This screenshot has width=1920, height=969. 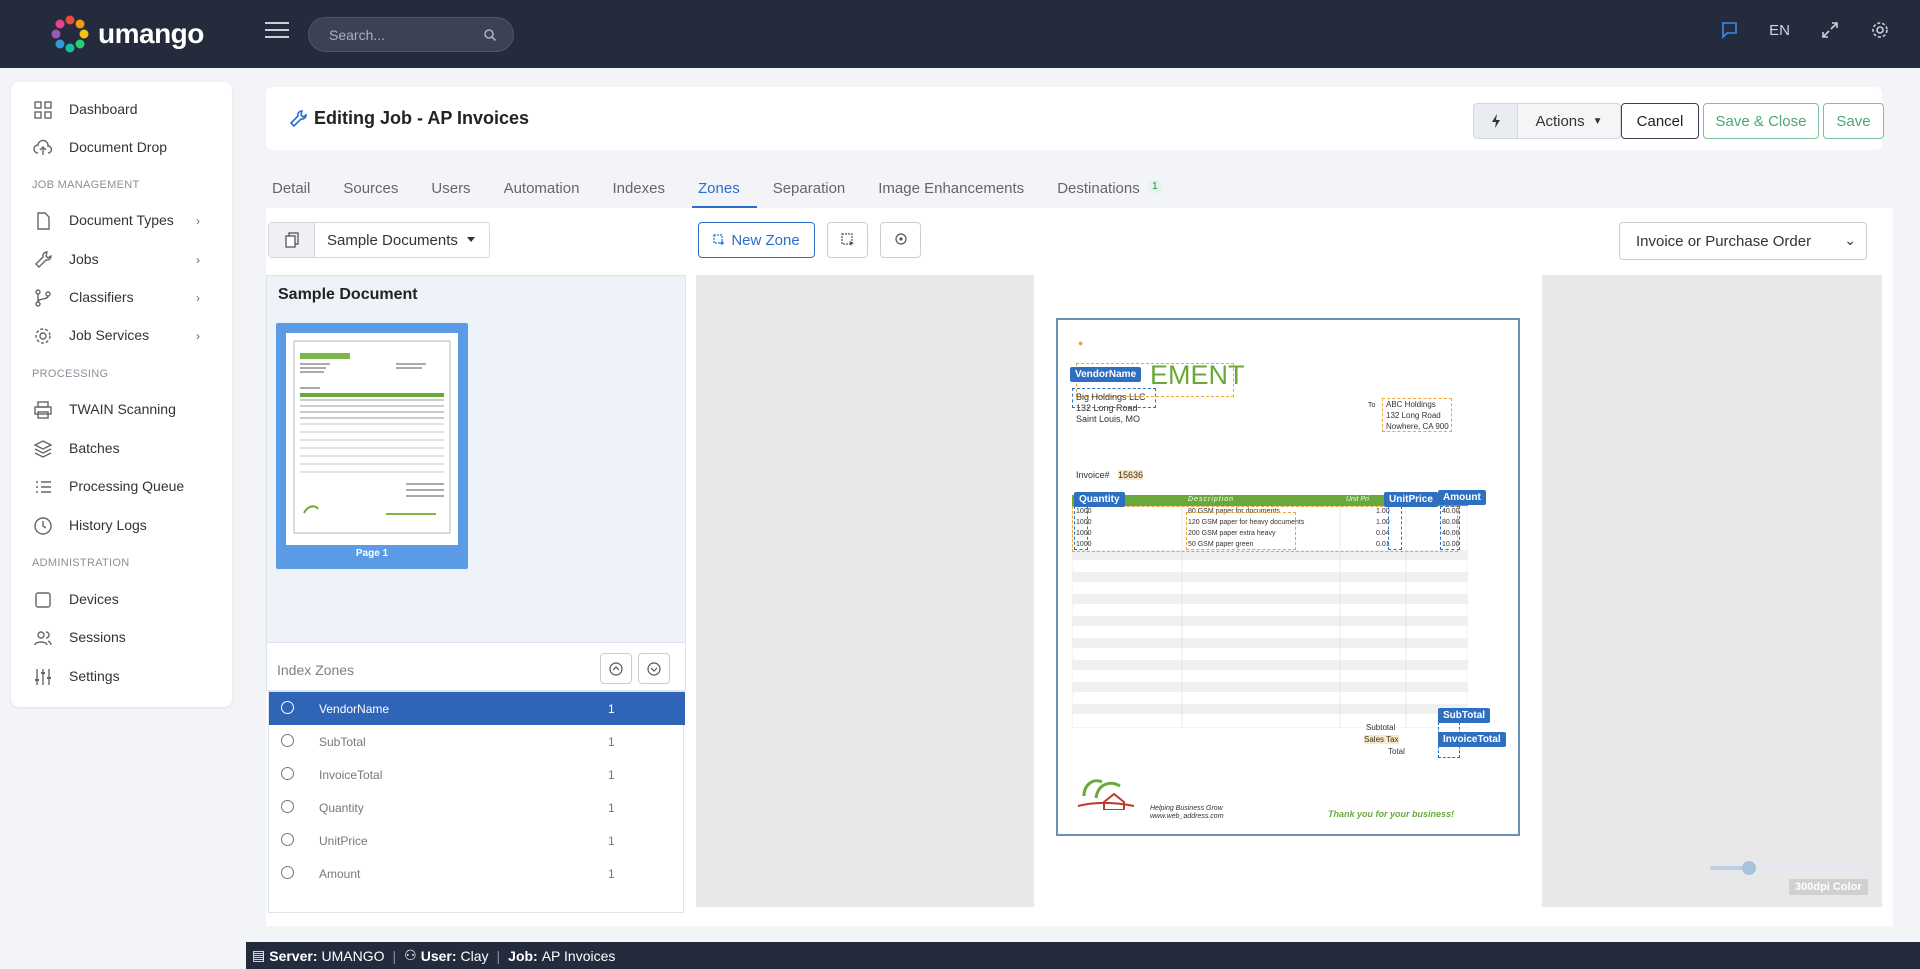 I want to click on sidebar-item-settings: Settings, so click(x=121, y=676).